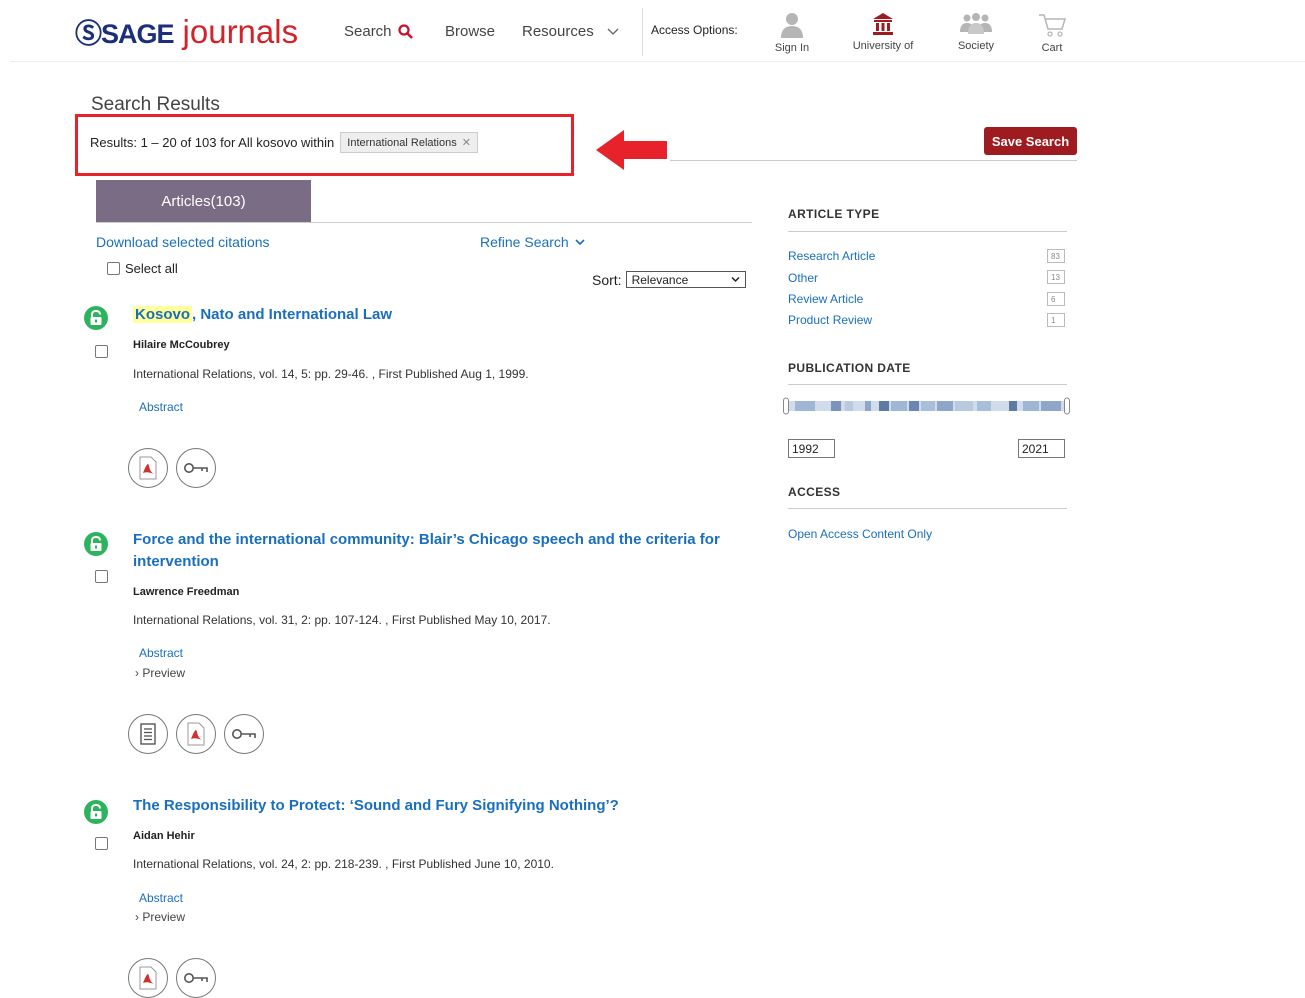  Describe the element at coordinates (831, 256) in the screenshot. I see `facet-research-article: Research Article` at that location.